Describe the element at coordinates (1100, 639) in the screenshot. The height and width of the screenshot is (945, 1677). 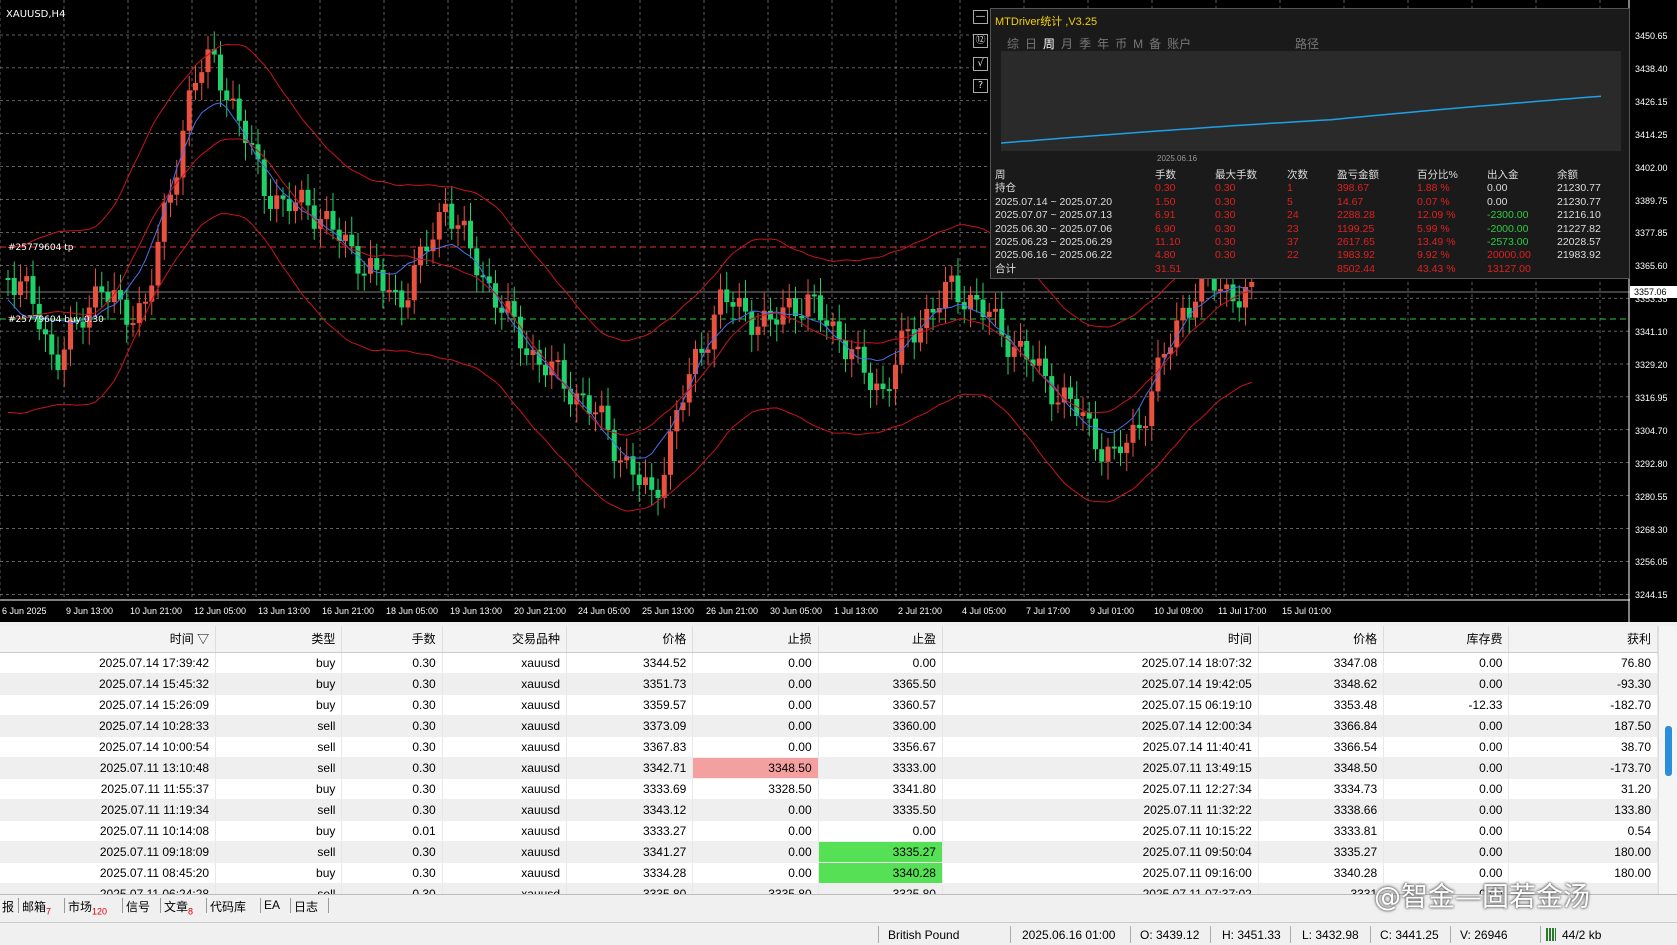
I see `column-header: 时间` at that location.